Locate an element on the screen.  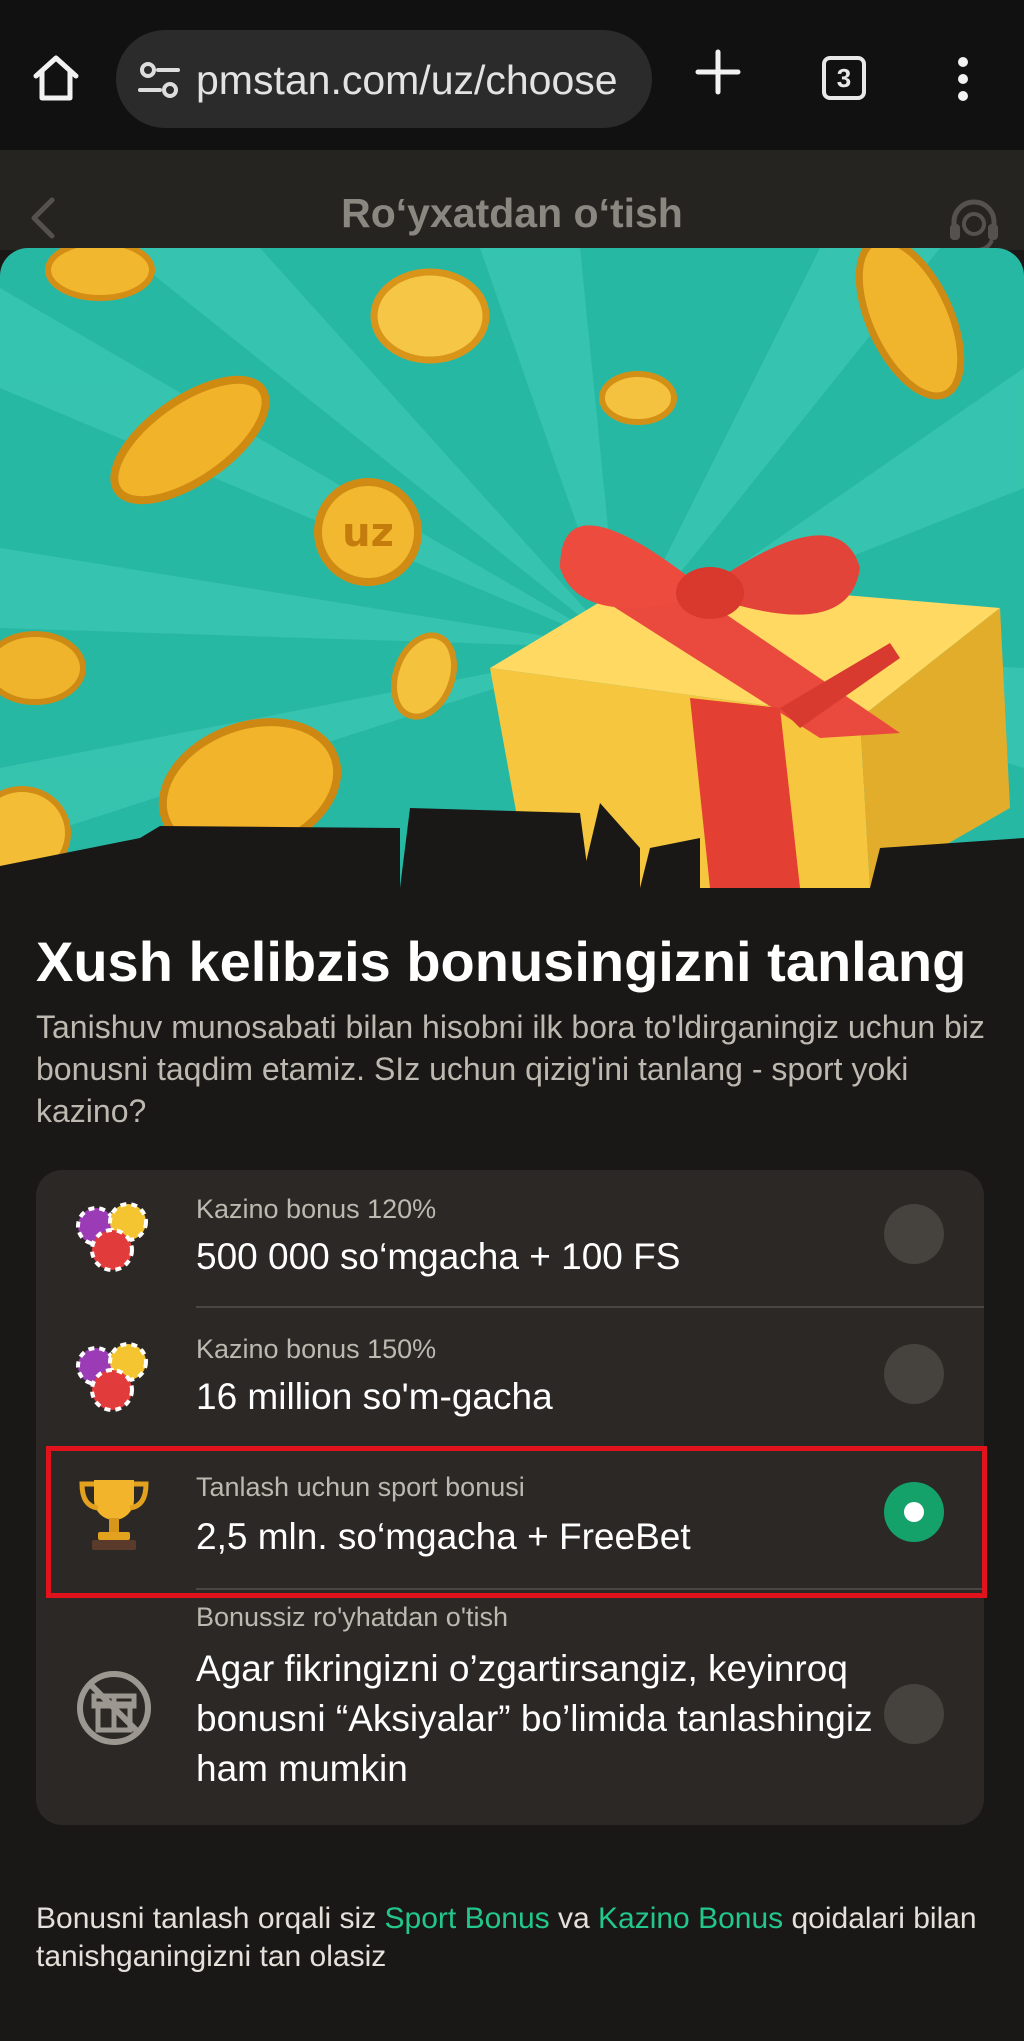
tab-count-button: 3 is located at coordinates (844, 78).